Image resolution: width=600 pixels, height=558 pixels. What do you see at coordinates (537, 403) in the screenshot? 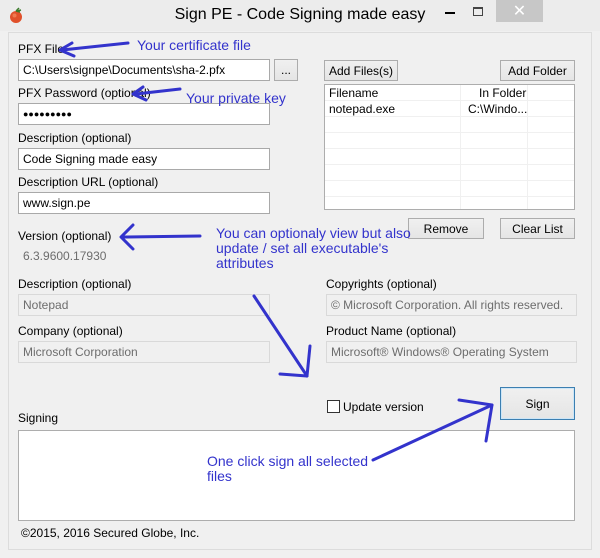
I see `sign-button: Sign` at bounding box center [537, 403].